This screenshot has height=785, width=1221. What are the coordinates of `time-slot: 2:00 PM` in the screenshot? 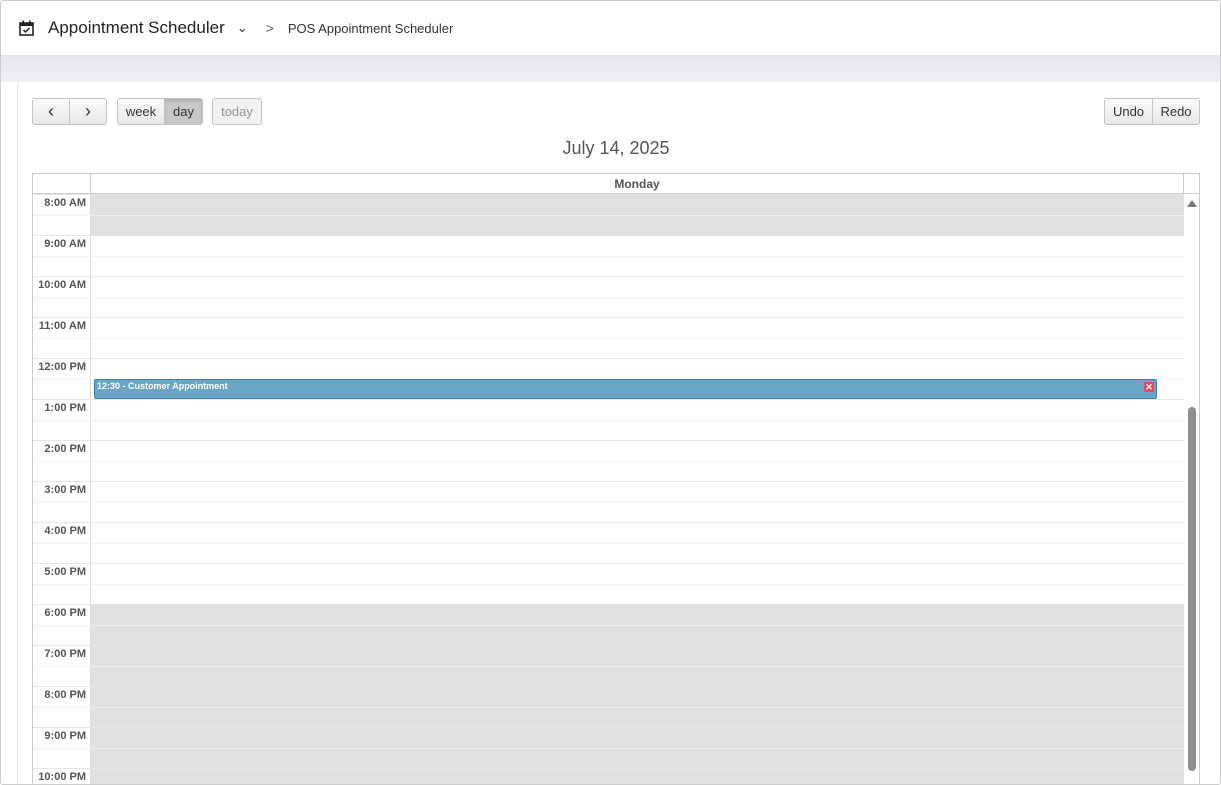 It's located at (608, 450).